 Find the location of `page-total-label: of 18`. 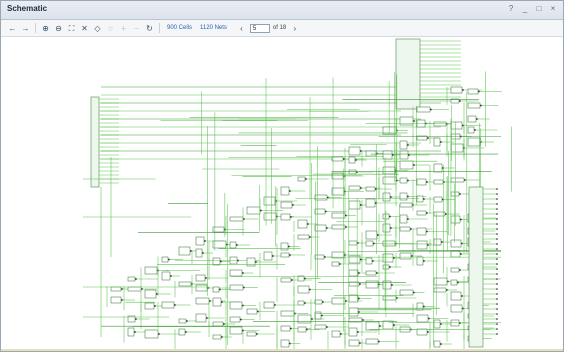

page-total-label: of 18 is located at coordinates (279, 28).